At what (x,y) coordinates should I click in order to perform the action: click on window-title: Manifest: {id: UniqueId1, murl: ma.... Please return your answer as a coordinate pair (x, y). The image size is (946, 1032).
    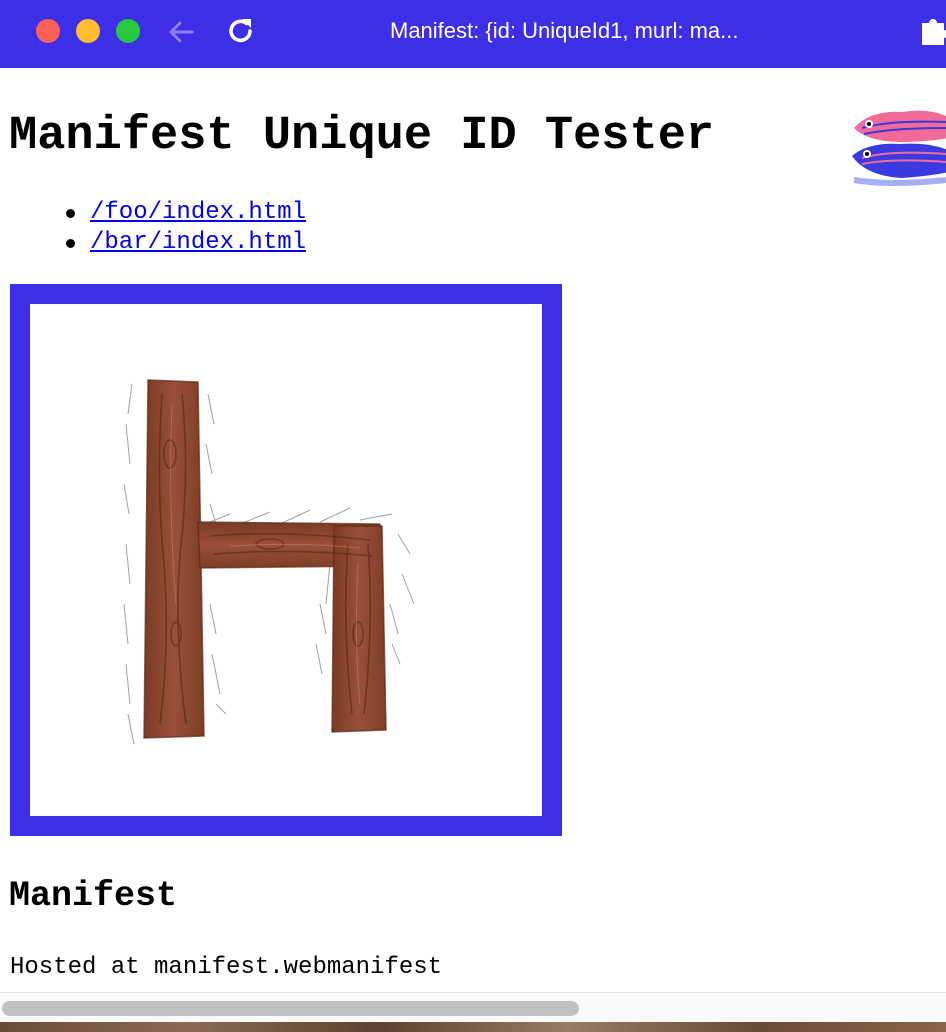
    Looking at the image, I should click on (564, 30).